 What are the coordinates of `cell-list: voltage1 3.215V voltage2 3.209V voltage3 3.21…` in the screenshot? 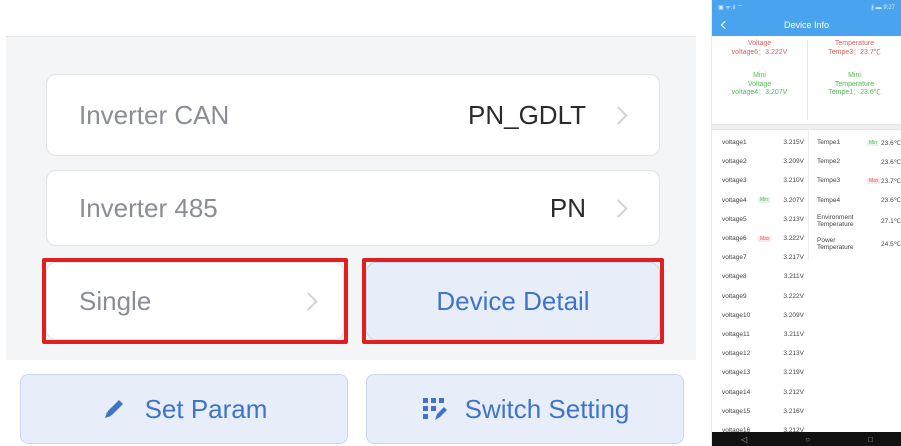 It's located at (806, 283).